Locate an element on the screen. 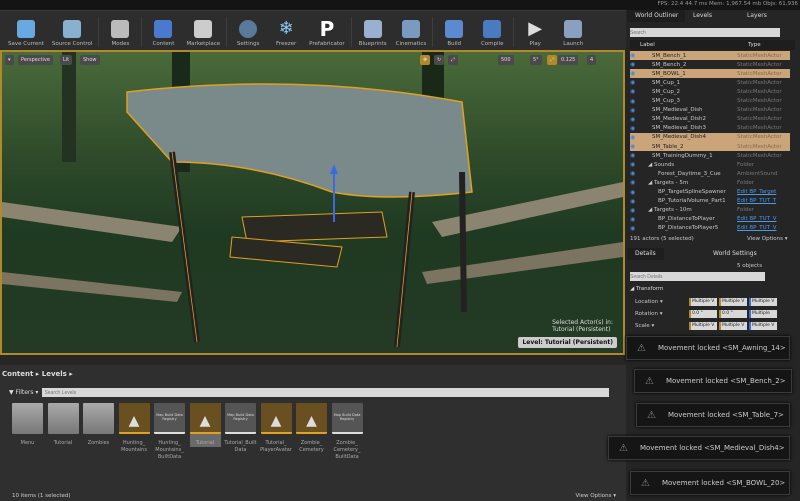  play-button: ▶ Play is located at coordinates (535, 34).